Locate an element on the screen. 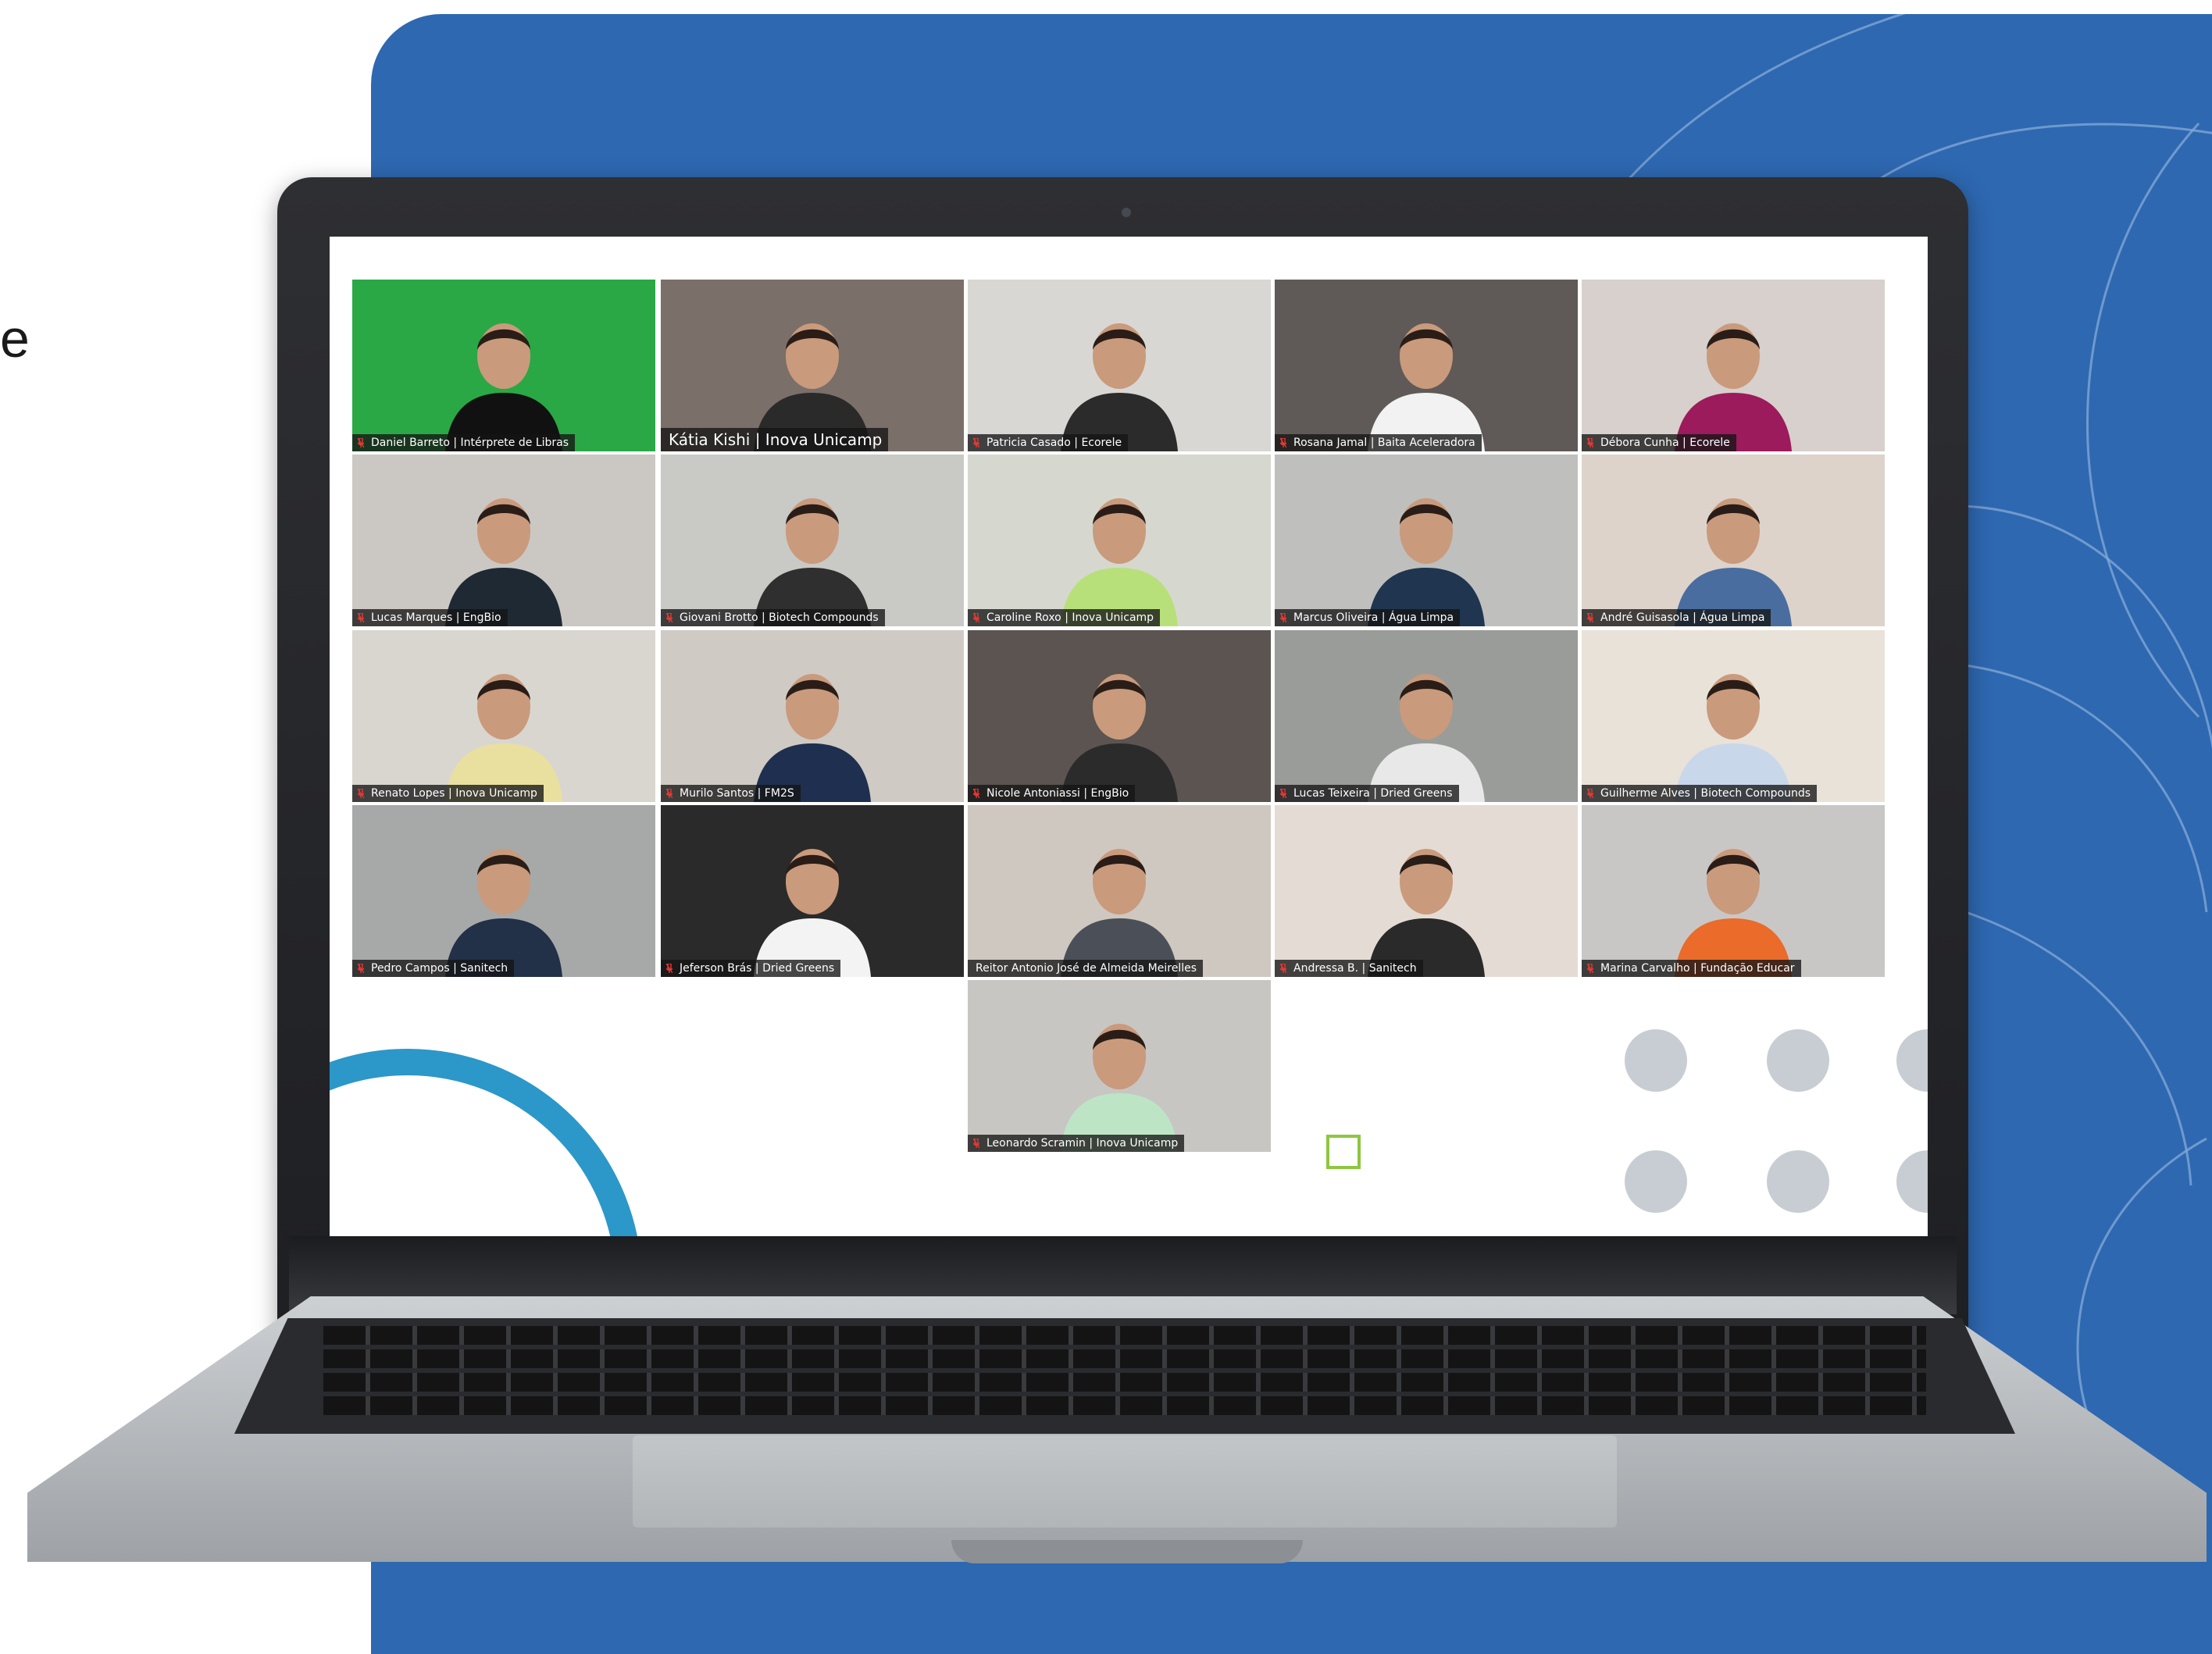  participant-name-text: Patricia Casado | Ecorele is located at coordinates (1054, 443).